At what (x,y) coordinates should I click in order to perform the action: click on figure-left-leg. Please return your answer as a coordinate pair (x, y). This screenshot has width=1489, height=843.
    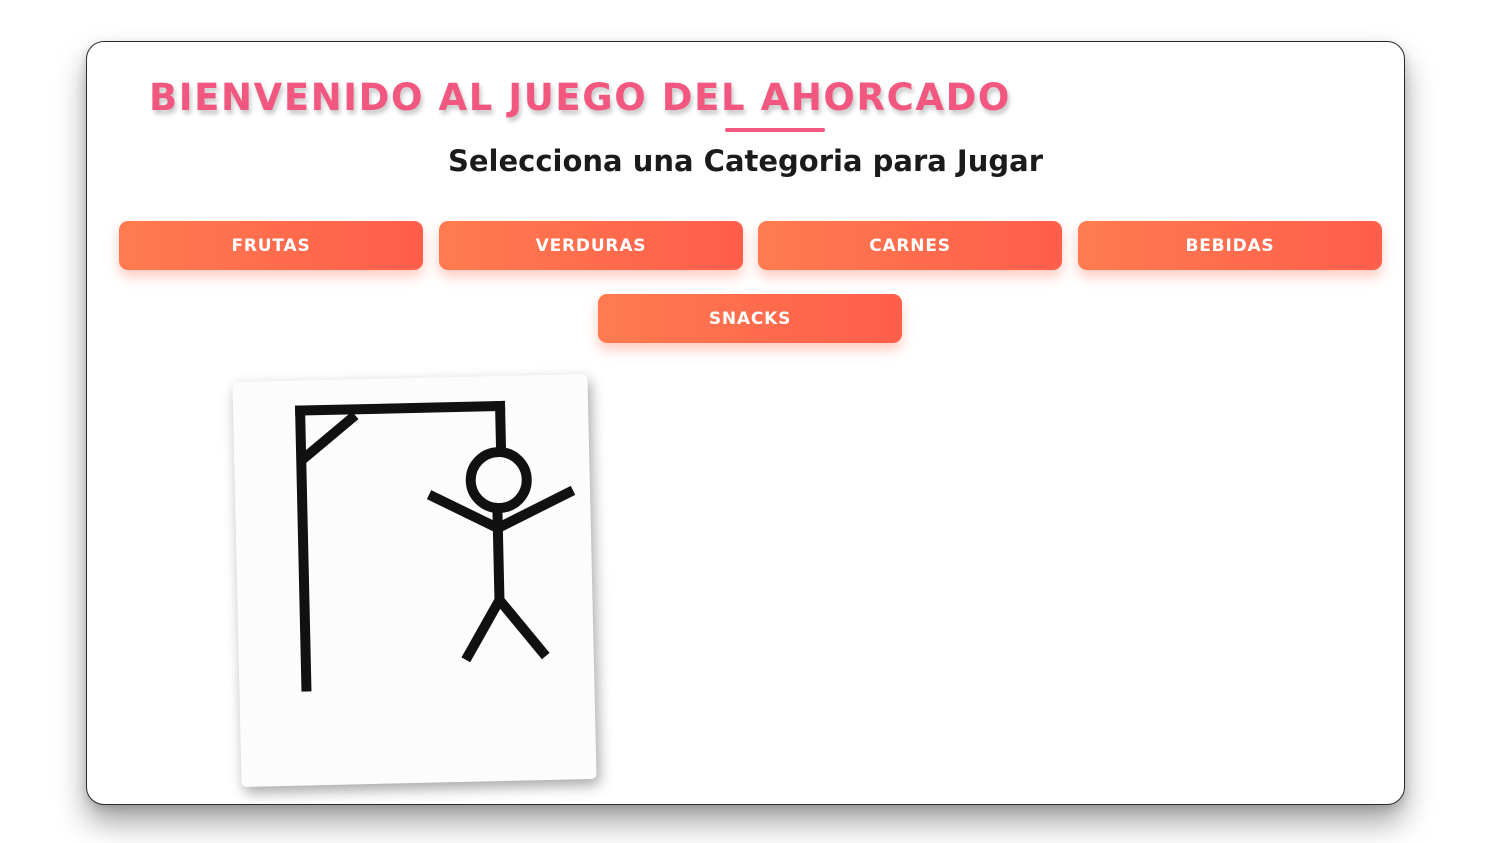
    Looking at the image, I should click on (482, 630).